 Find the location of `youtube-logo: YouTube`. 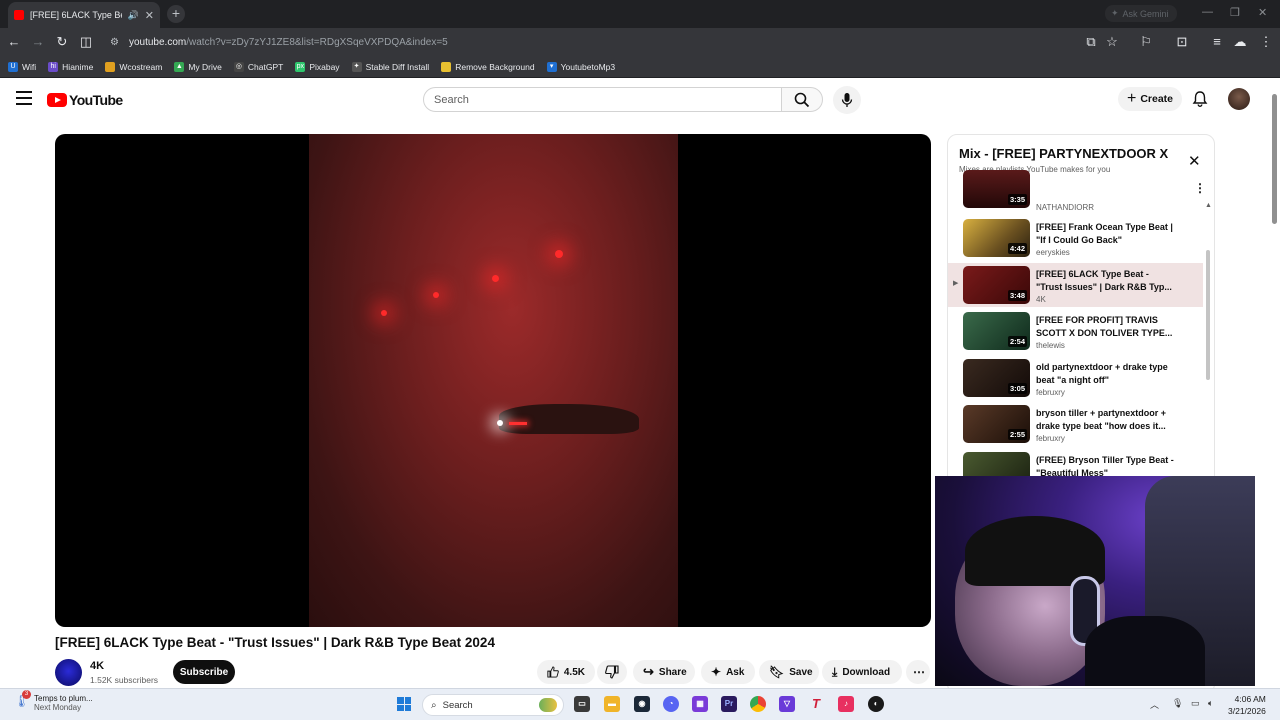

youtube-logo: YouTube is located at coordinates (85, 100).